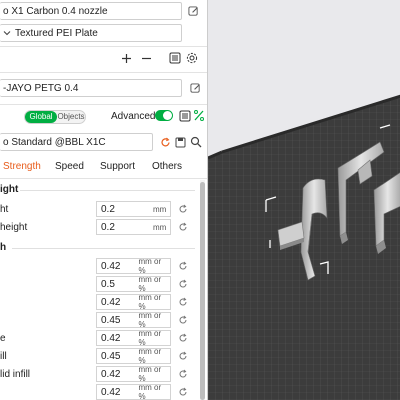 The height and width of the screenshot is (400, 400). What do you see at coordinates (133, 116) in the screenshot?
I see `advanced-label: Advanced` at bounding box center [133, 116].